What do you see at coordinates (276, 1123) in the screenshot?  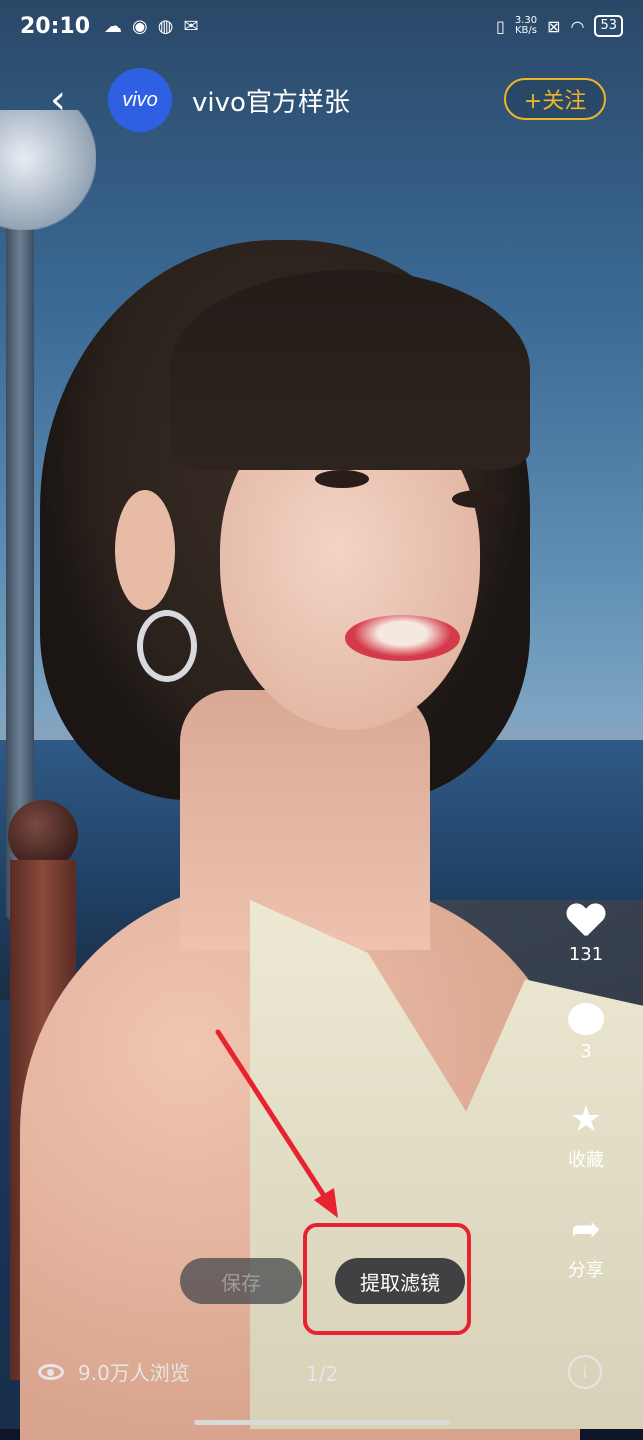 I see `annotation-arrow` at bounding box center [276, 1123].